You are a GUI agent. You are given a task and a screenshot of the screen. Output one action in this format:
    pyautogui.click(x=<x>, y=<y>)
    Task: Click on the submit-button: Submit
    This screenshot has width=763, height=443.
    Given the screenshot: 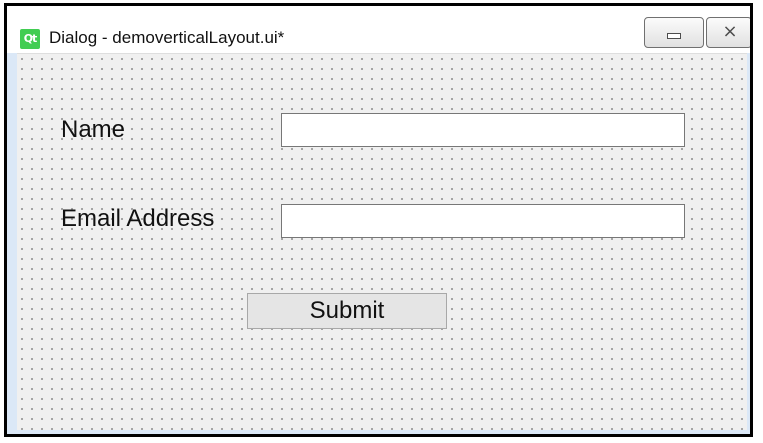 What is the action you would take?
    pyautogui.click(x=347, y=311)
    